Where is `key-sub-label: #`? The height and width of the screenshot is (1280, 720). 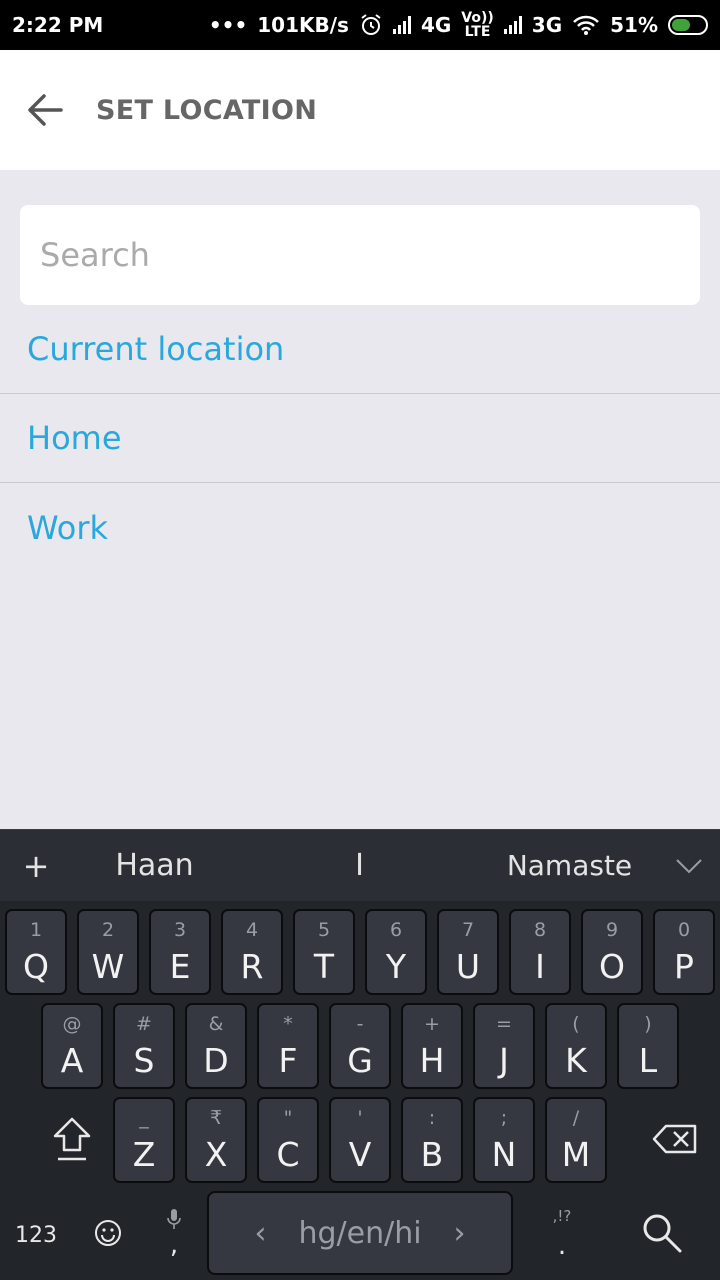
key-sub-label: # is located at coordinates (144, 1024).